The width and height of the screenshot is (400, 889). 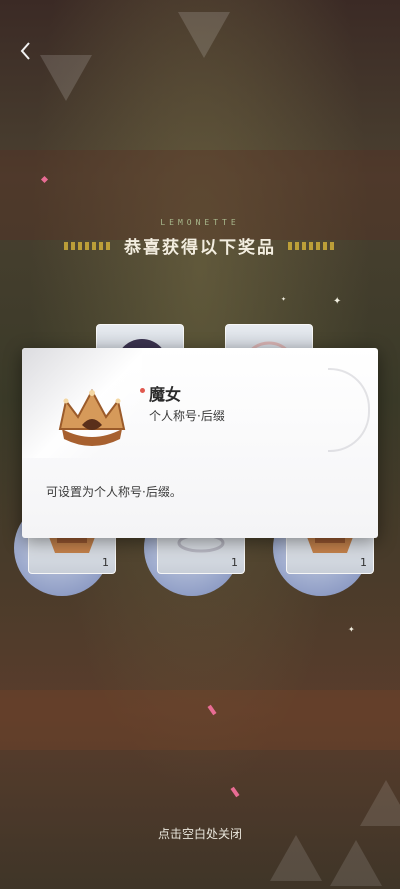 What do you see at coordinates (142, 390) in the screenshot?
I see `item-name-dot` at bounding box center [142, 390].